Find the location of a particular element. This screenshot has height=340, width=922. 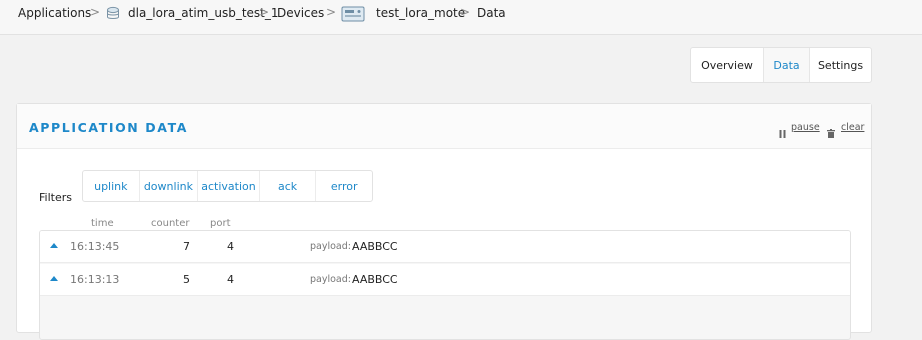

row-time: 16:13:45 is located at coordinates (95, 246).